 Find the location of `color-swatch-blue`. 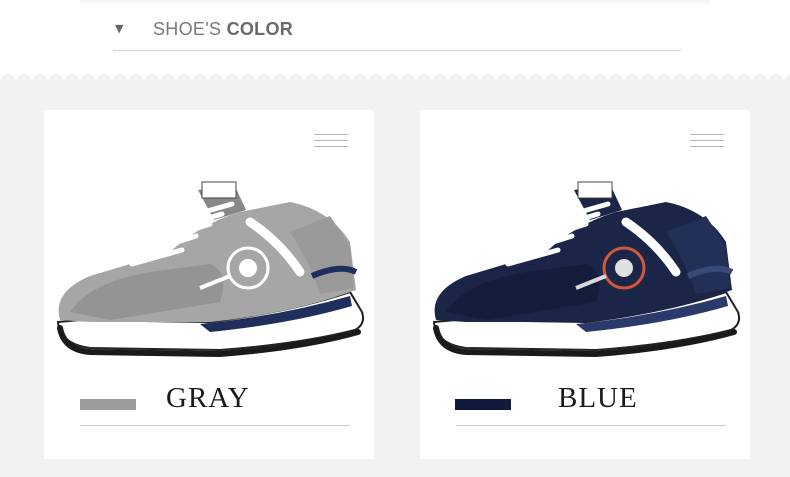

color-swatch-blue is located at coordinates (483, 404).